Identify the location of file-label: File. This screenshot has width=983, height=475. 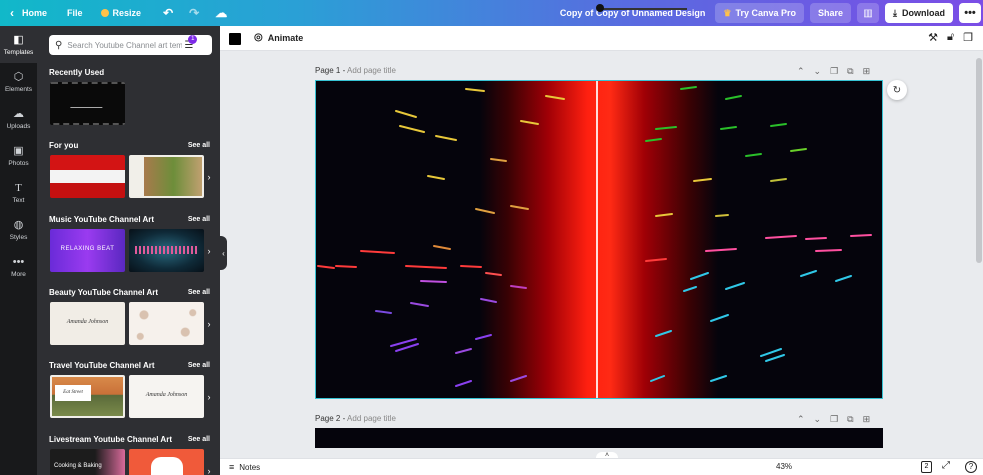
(75, 13).